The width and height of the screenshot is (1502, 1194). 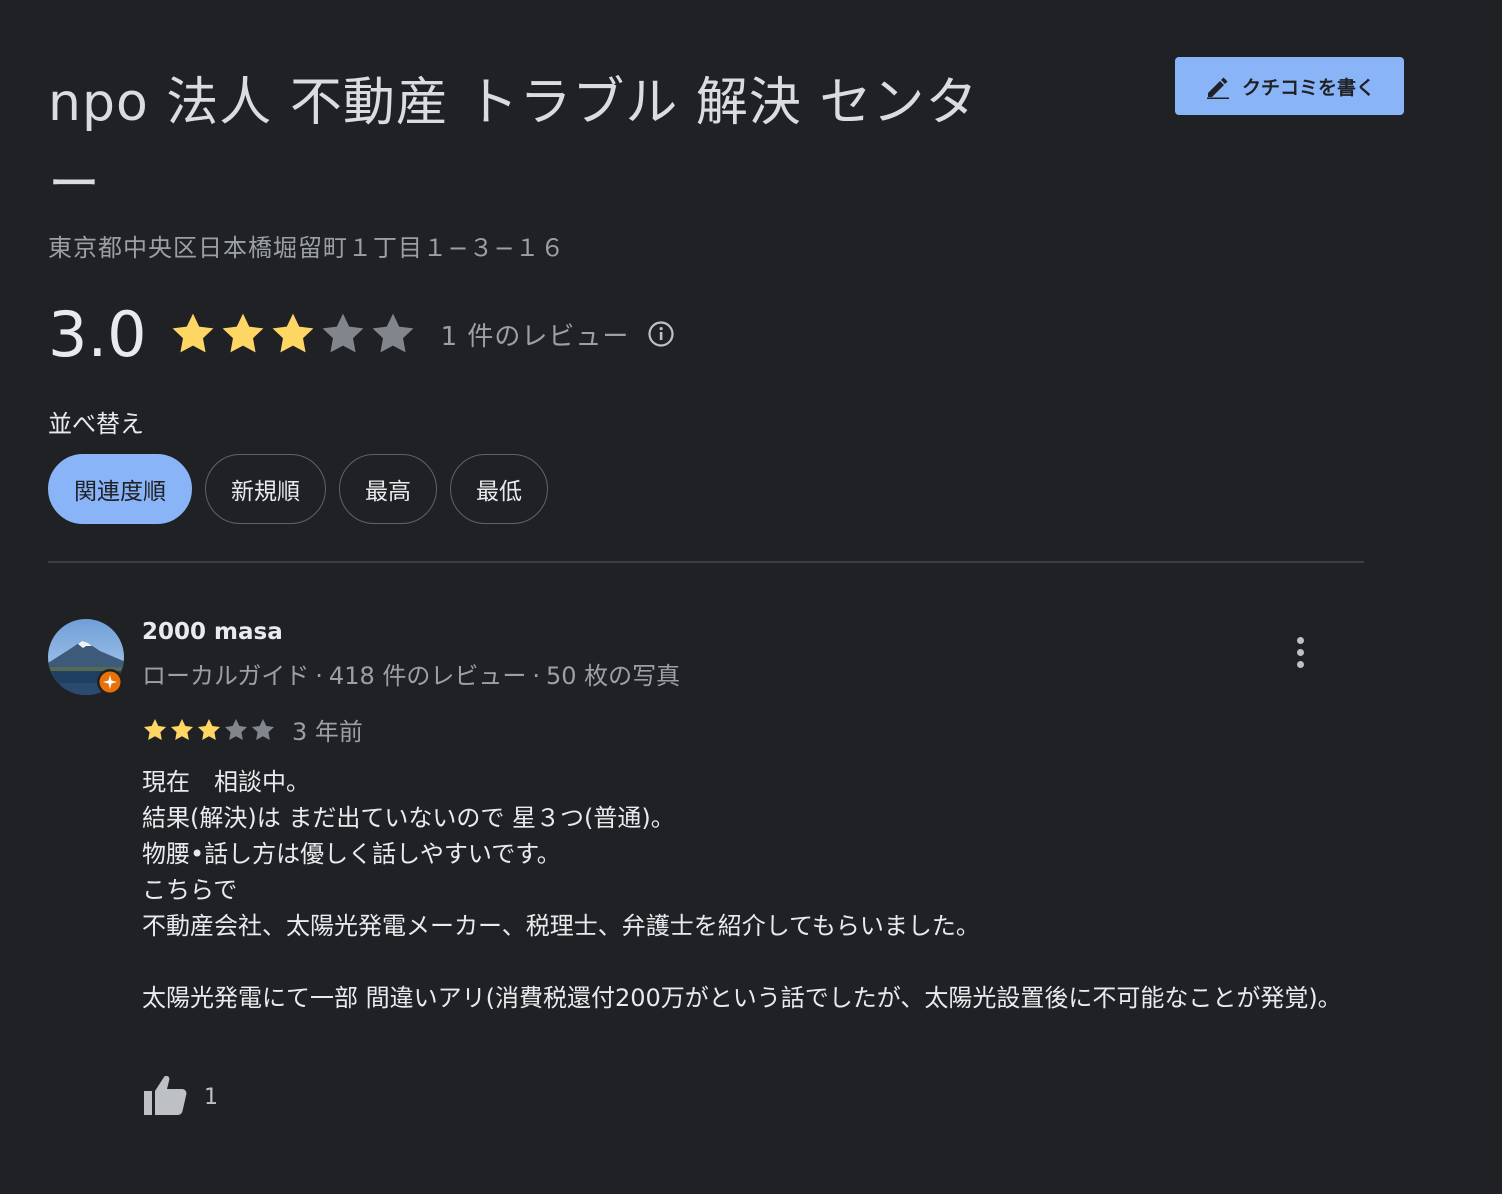 What do you see at coordinates (97, 334) in the screenshot?
I see `rating-value: 3.0` at bounding box center [97, 334].